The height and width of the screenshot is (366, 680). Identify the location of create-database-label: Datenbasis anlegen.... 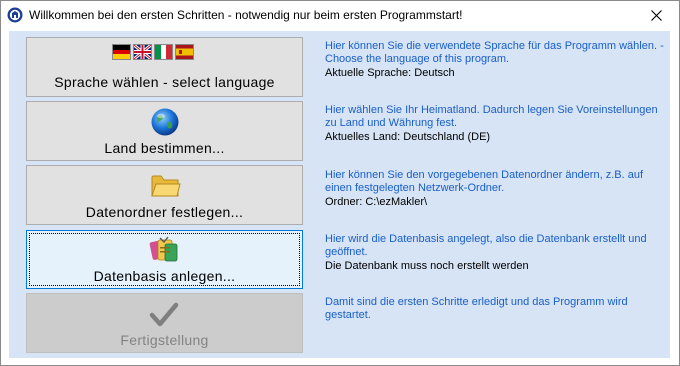
(164, 276).